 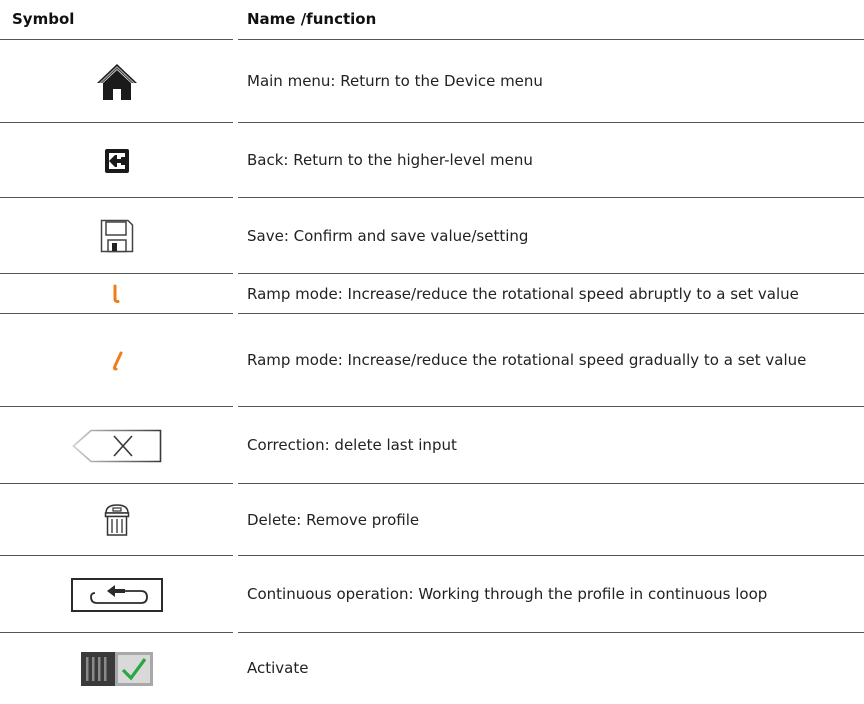 What do you see at coordinates (116, 160) in the screenshot?
I see `back-exit-icon` at bounding box center [116, 160].